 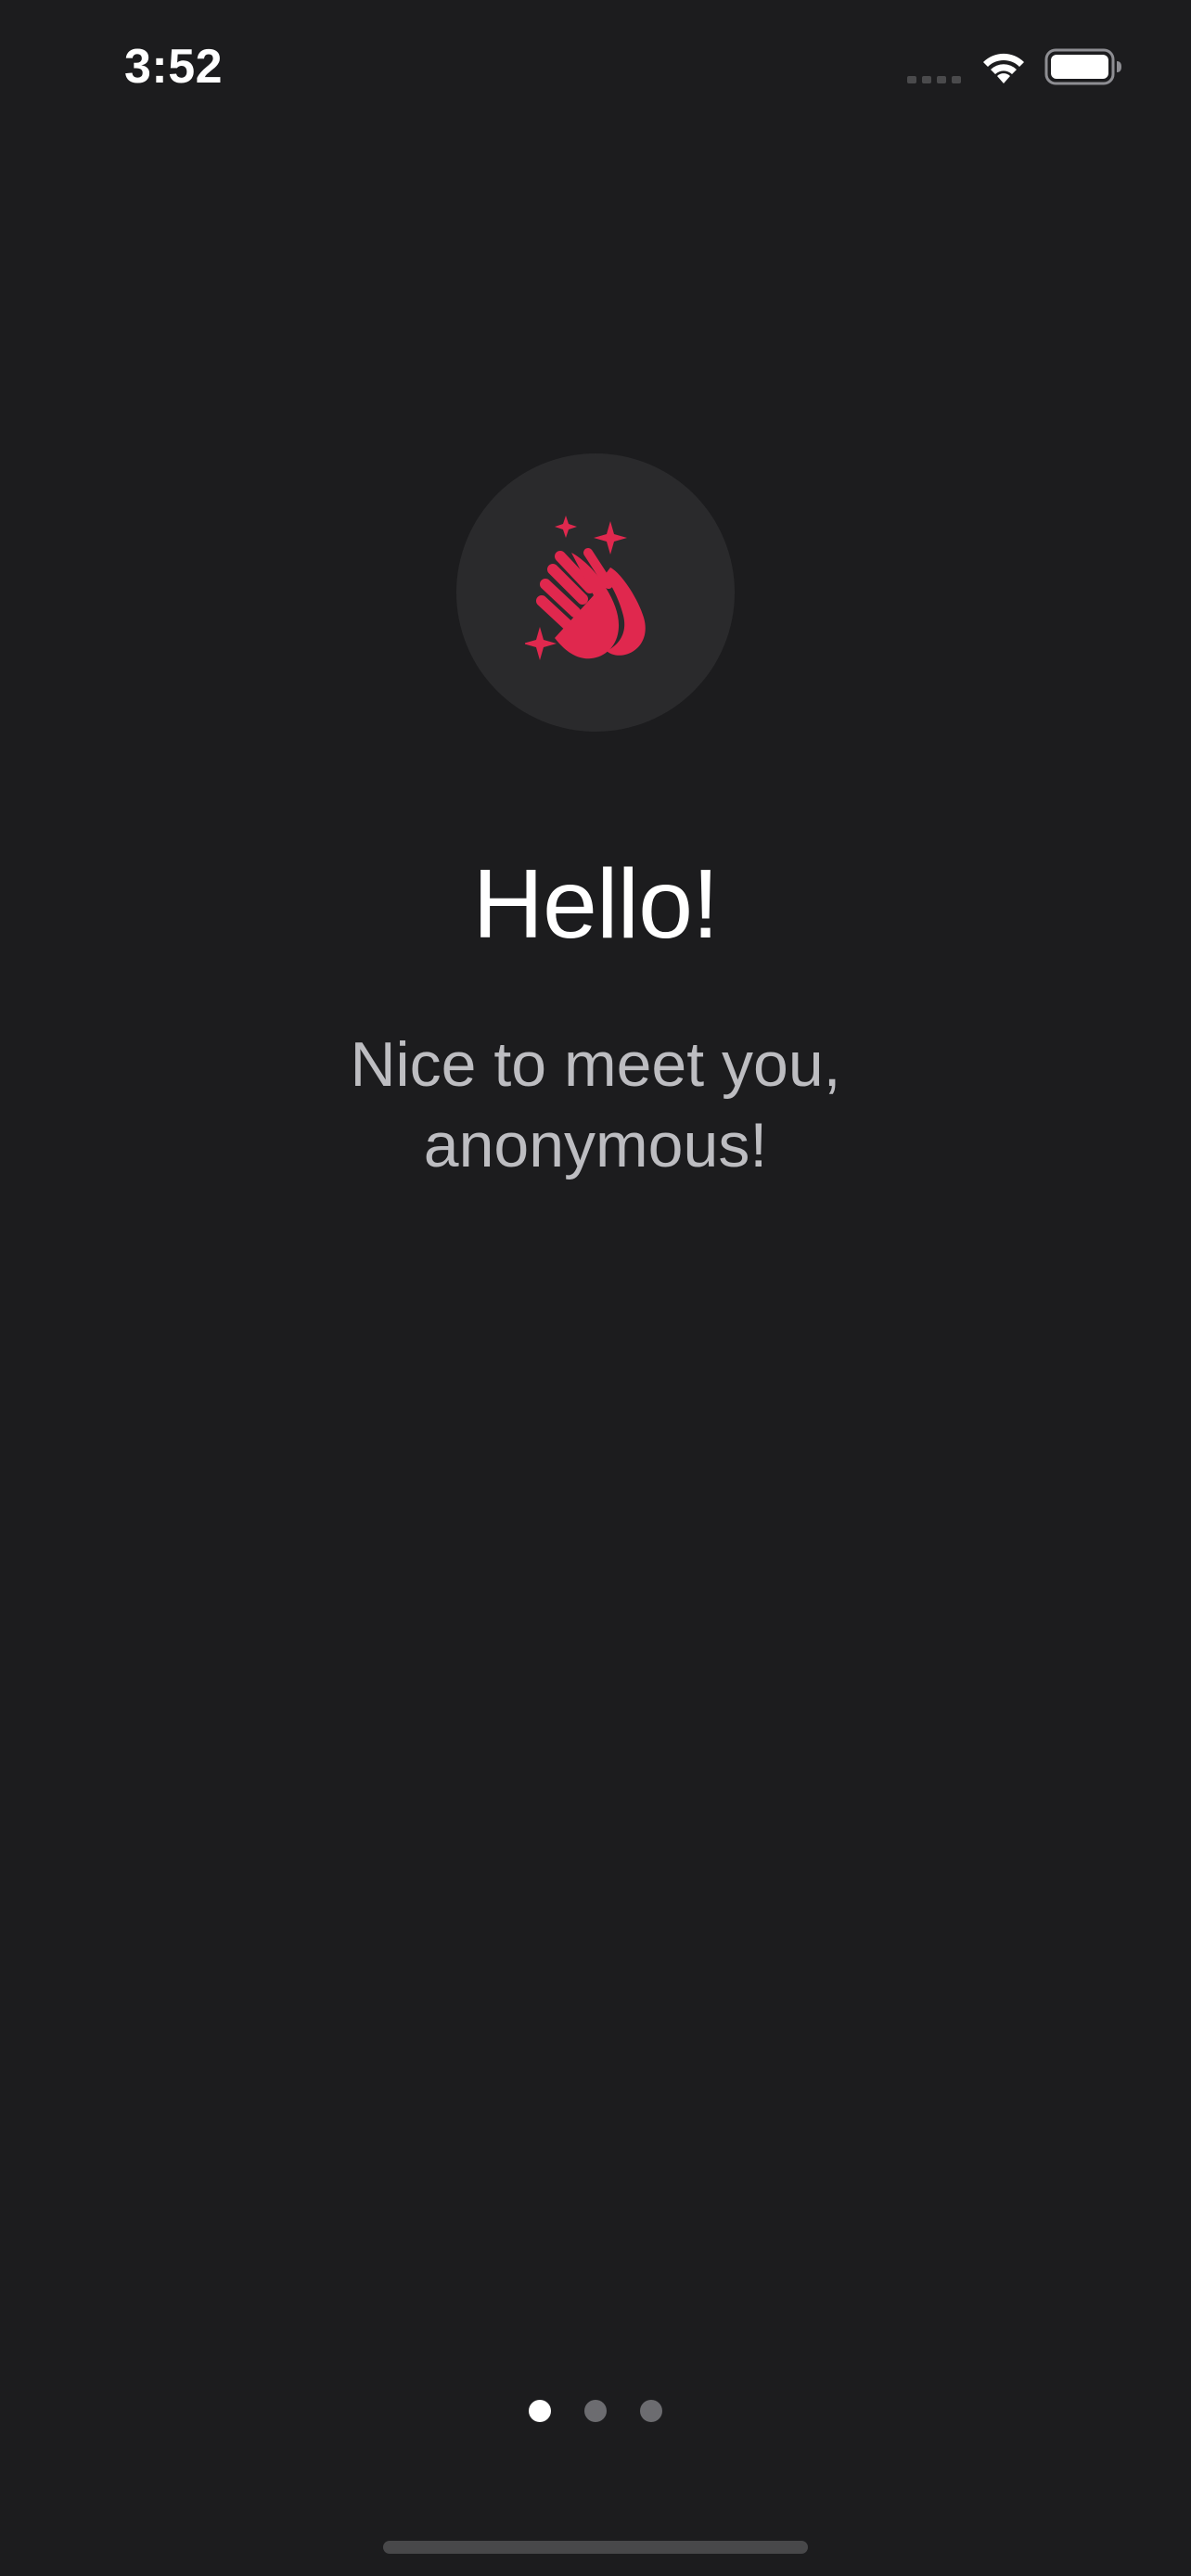 I want to click on hands-clapping-sparkles-icon, so click(x=585, y=588).